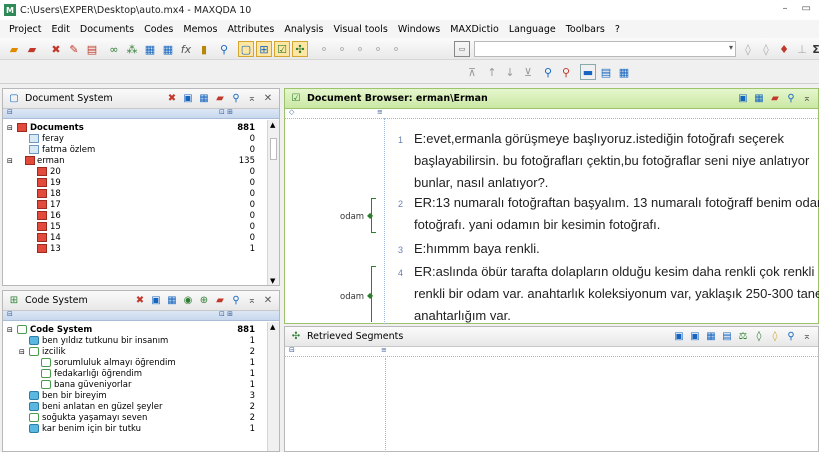 This screenshot has height=452, width=819. Describe the element at coordinates (352, 297) in the screenshot. I see `coding-stripe-label: odam` at that location.